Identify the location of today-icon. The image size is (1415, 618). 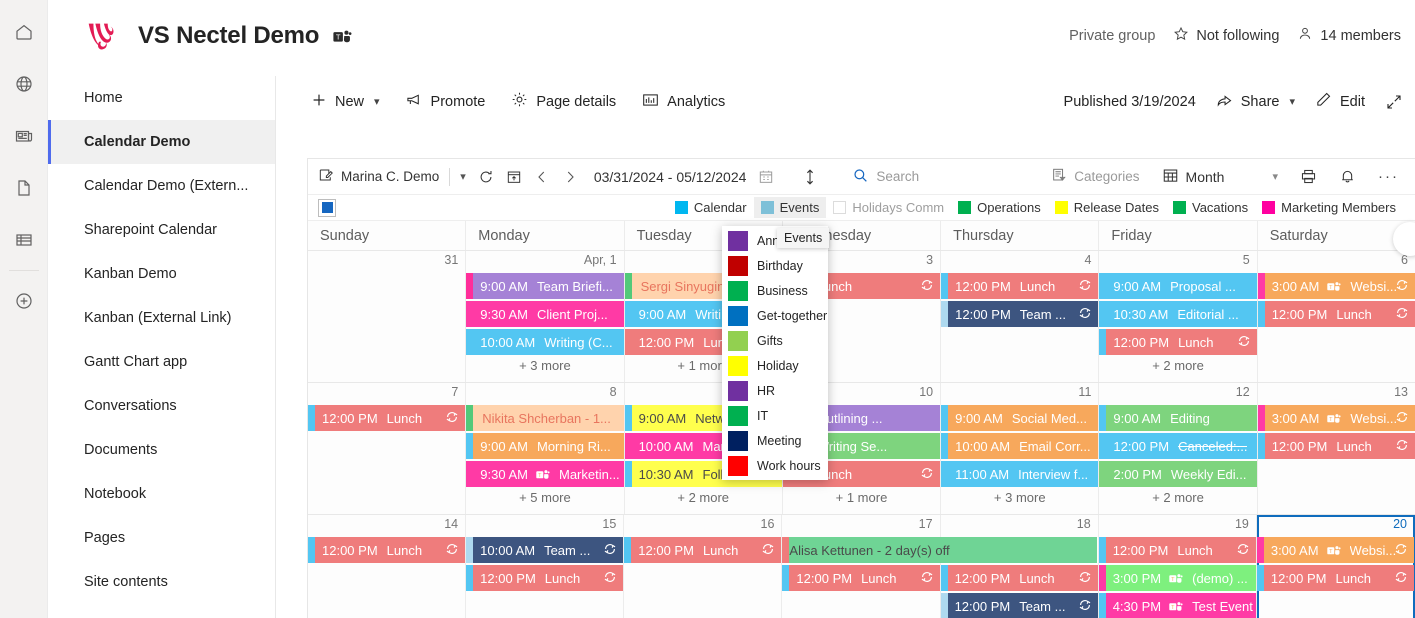
(514, 177).